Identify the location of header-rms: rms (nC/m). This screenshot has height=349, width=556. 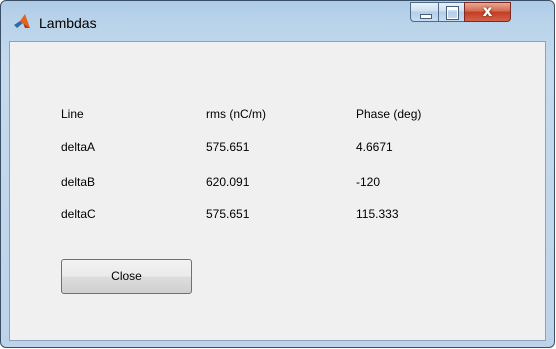
(236, 114).